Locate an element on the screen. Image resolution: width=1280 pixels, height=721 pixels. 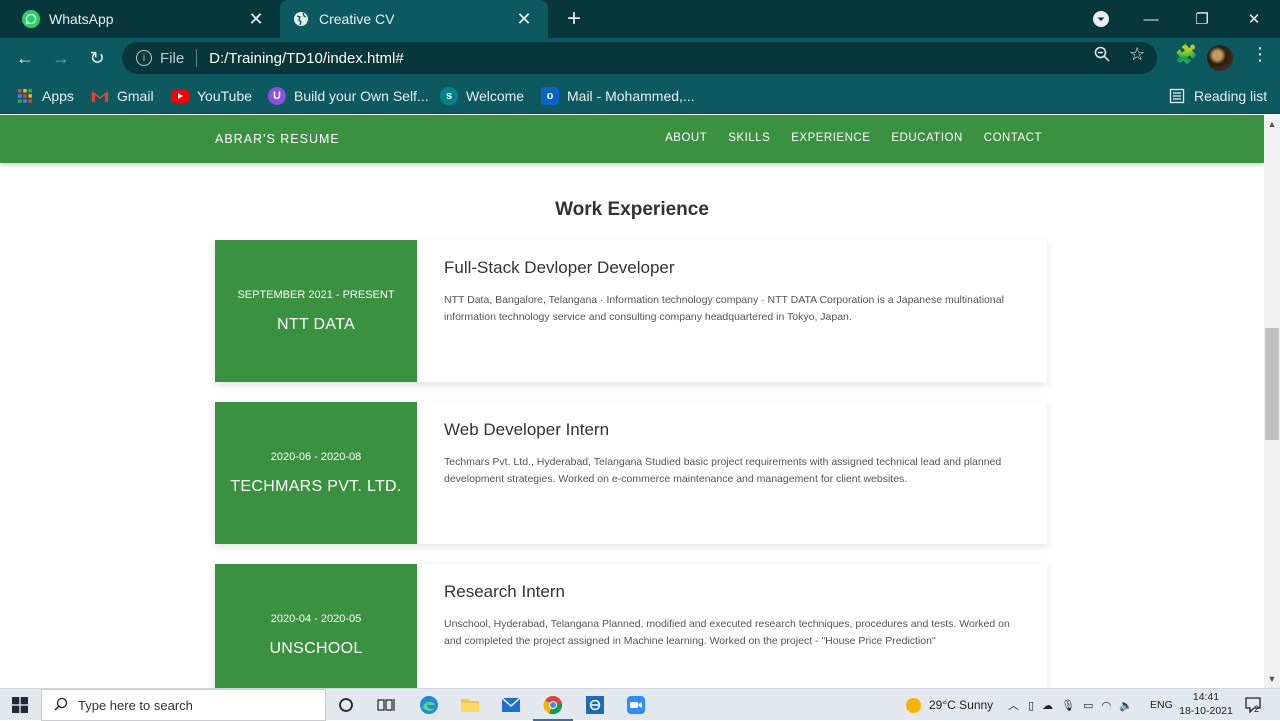
profile-avatar is located at coordinates (1220, 58).